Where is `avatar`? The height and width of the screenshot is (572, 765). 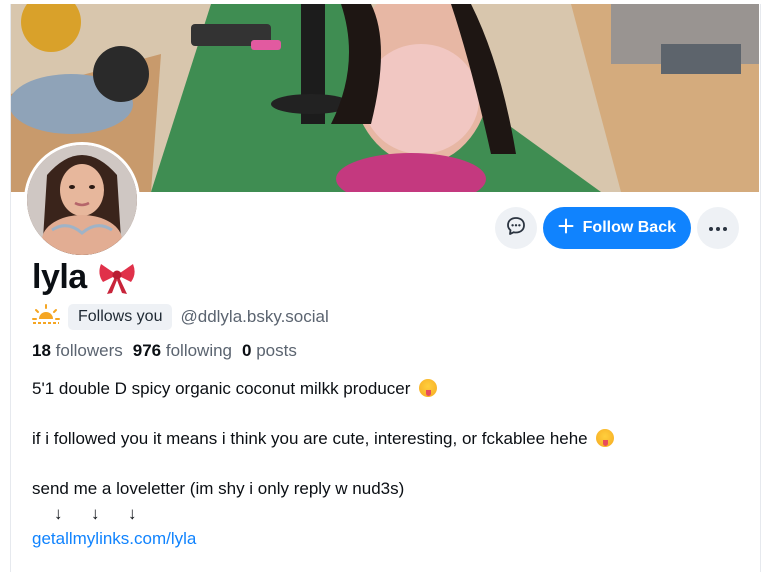
avatar is located at coordinates (82, 200).